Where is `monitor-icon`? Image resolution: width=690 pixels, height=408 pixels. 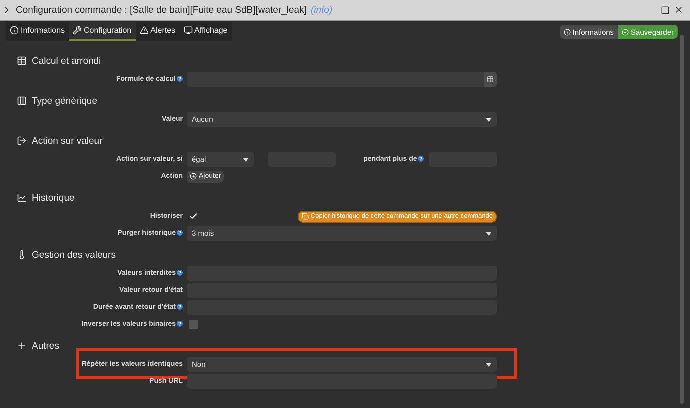 monitor-icon is located at coordinates (188, 30).